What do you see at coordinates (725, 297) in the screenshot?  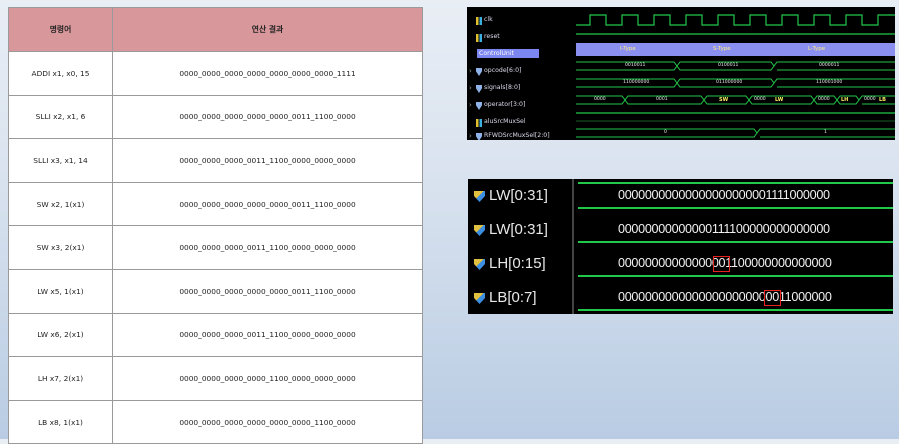 I see `signal-value: 00000000000000000000000011000000` at bounding box center [725, 297].